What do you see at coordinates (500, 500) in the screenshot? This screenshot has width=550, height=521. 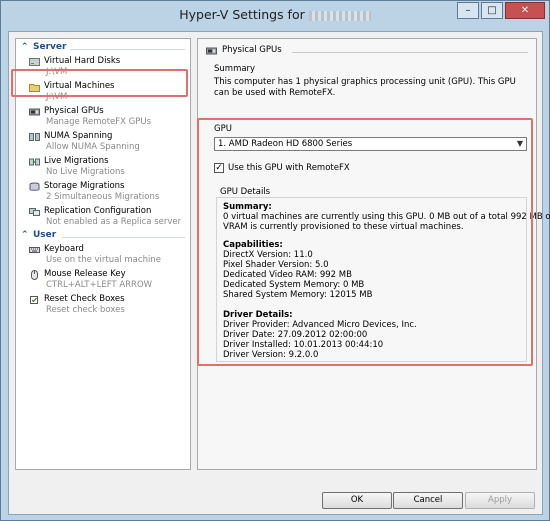 I see `apply-button: Apply` at bounding box center [500, 500].